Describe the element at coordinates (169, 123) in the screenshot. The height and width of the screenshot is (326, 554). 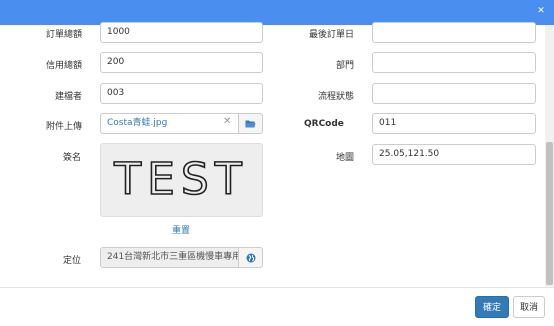
I see `attachment-file-field: Costa青蛙.jpg` at that location.